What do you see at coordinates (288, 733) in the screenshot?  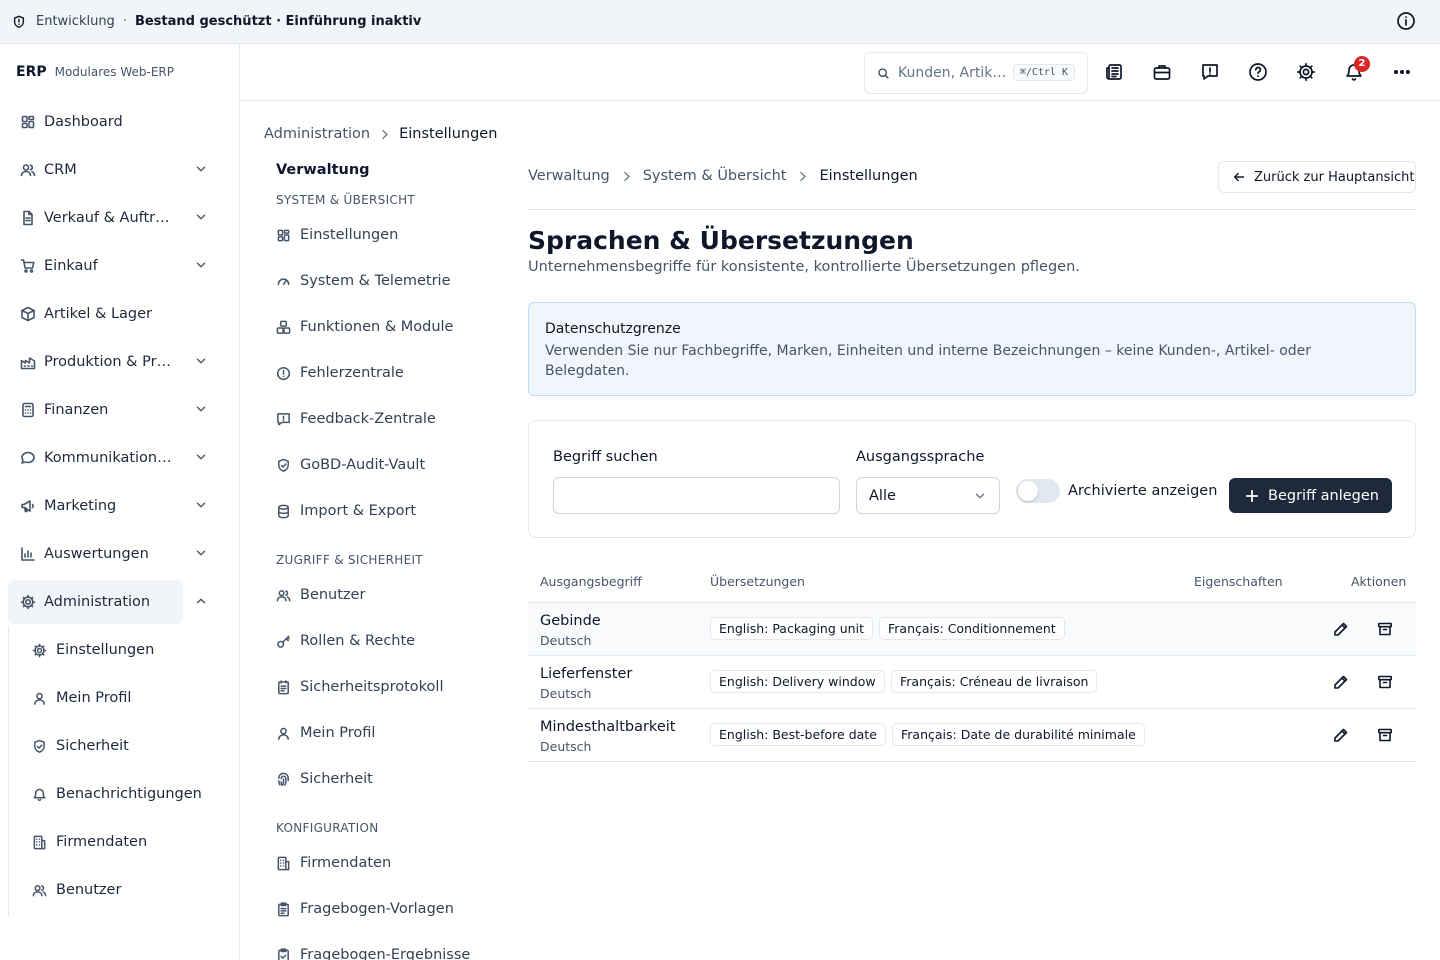 I see `user-icon` at bounding box center [288, 733].